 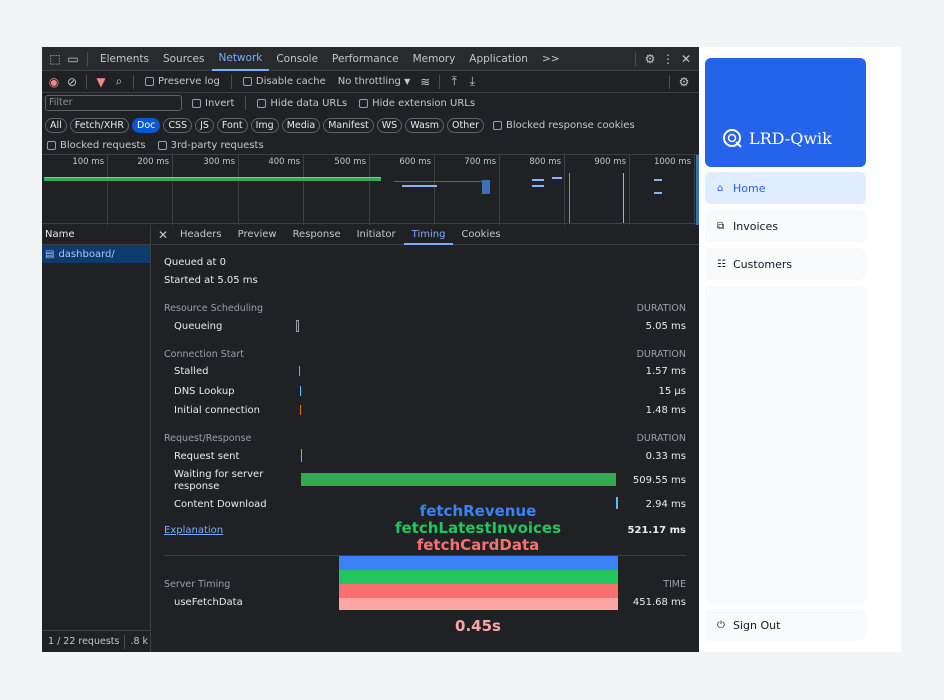 I want to click on timeline-tick-label: 900 ms, so click(x=610, y=162).